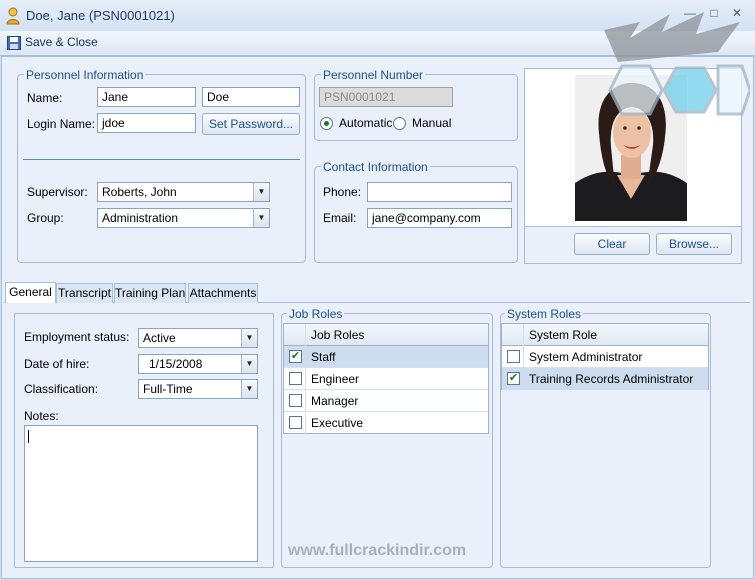  What do you see at coordinates (100, 15) in the screenshot?
I see `window-title: Doe, Jane (PSN0001021)` at bounding box center [100, 15].